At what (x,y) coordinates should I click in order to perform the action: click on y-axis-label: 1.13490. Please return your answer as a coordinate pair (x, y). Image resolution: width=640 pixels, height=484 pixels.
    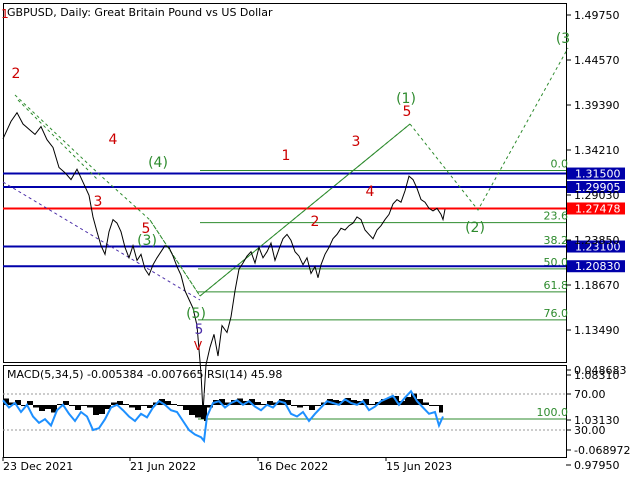
    Looking at the image, I should click on (597, 330).